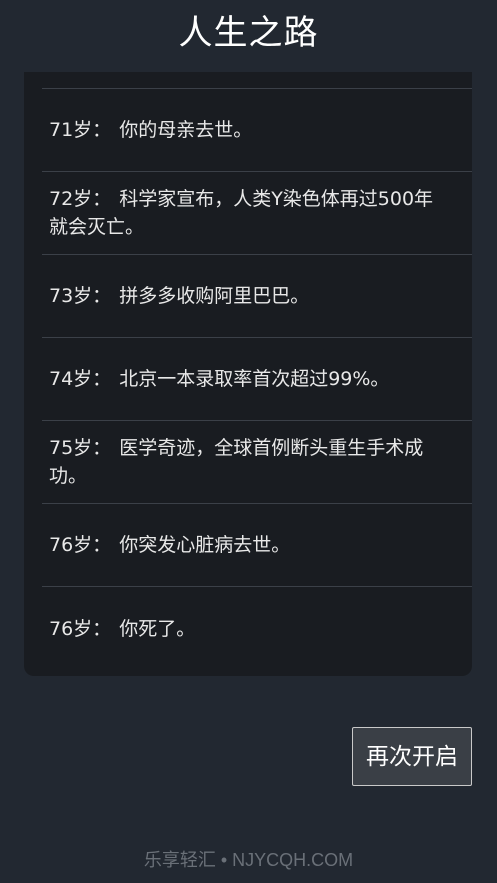 This screenshot has height=883, width=497. What do you see at coordinates (246, 462) in the screenshot?
I see `event-text-wrap: 75岁： 医学奇迹，全球首例断头重生手术成功。` at bounding box center [246, 462].